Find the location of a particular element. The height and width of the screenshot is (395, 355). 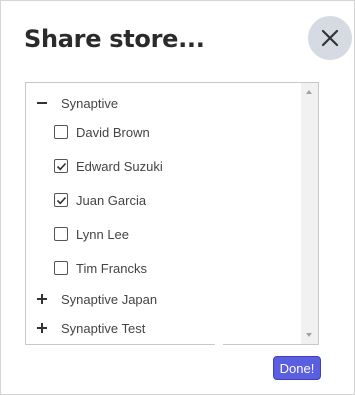

tree-group-synaptive-test: Synaptive Test is located at coordinates (90, 328).